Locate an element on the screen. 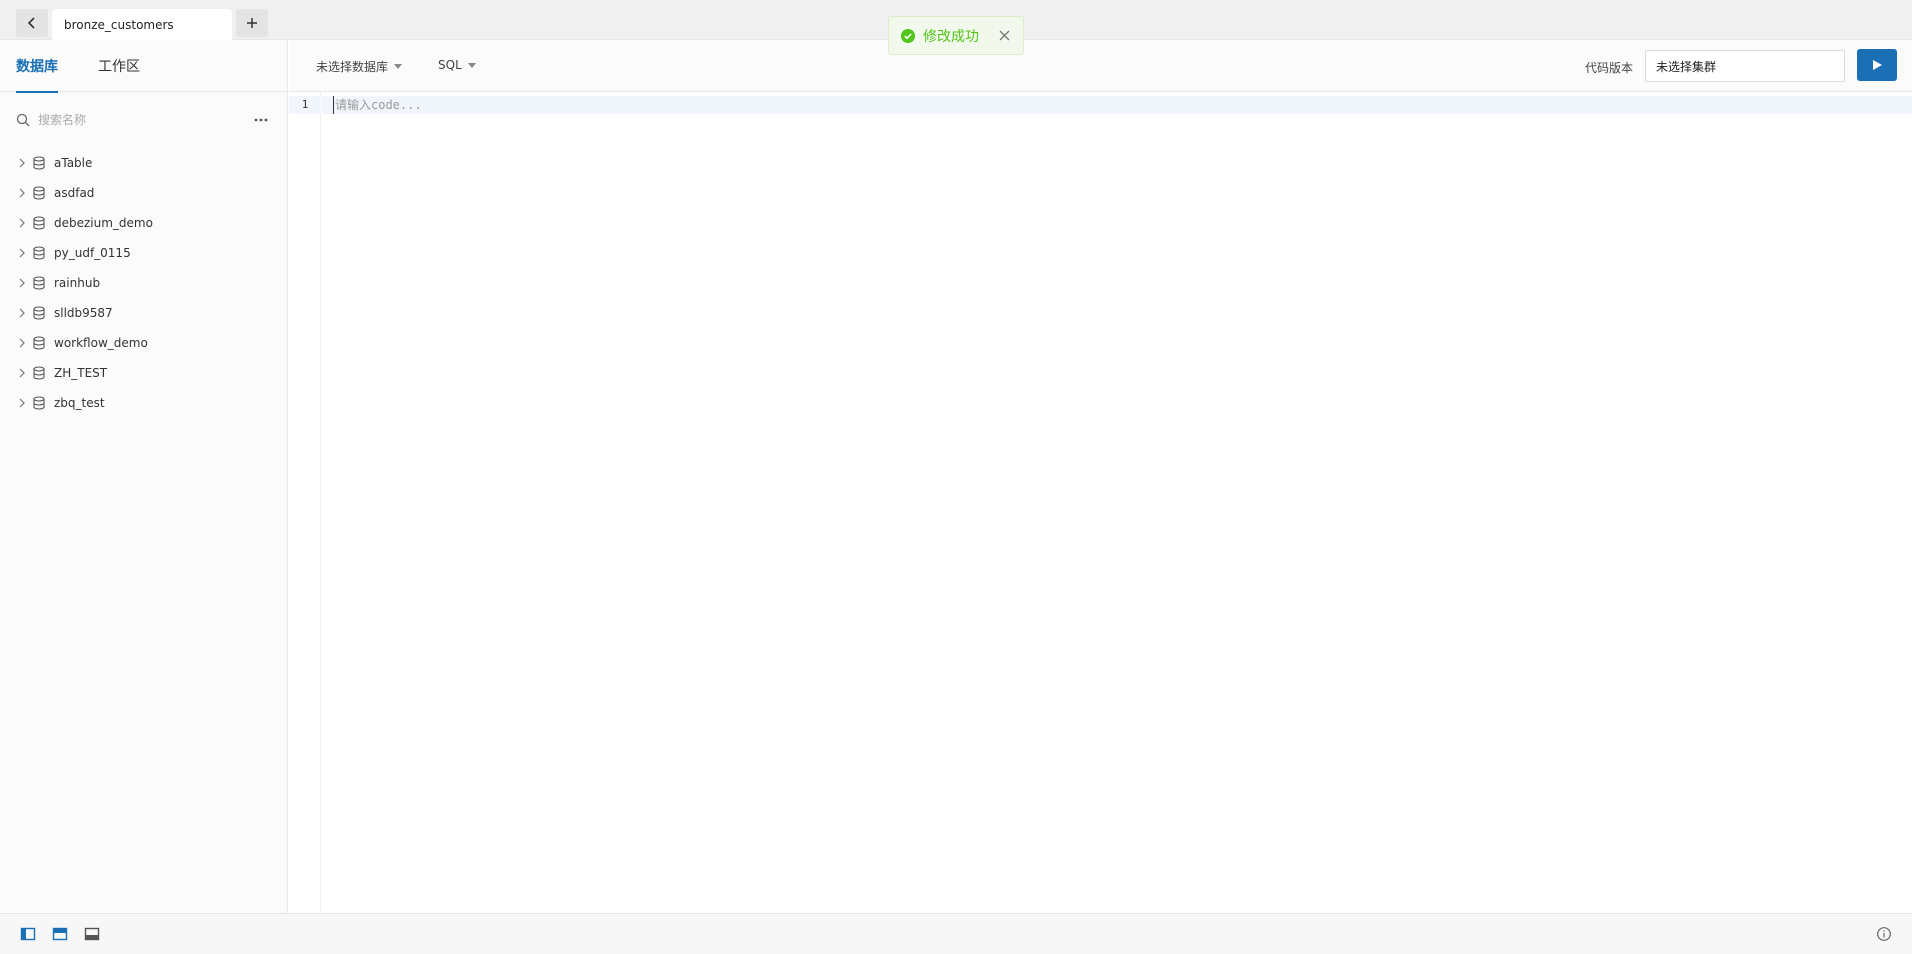 Image resolution: width=1912 pixels, height=954 pixels. list-item: rainhub is located at coordinates (143, 283).